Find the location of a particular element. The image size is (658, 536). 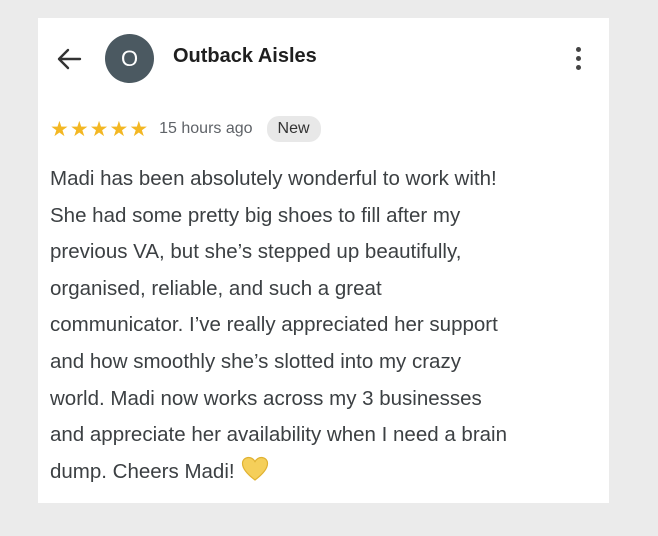

review-time: 15 hours ago is located at coordinates (206, 128).